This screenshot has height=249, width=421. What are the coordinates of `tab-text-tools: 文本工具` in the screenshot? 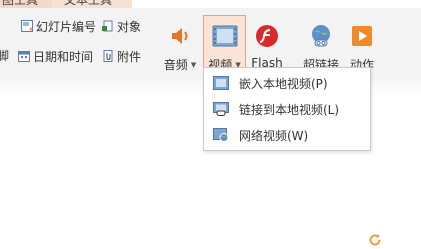 It's located at (92, 4).